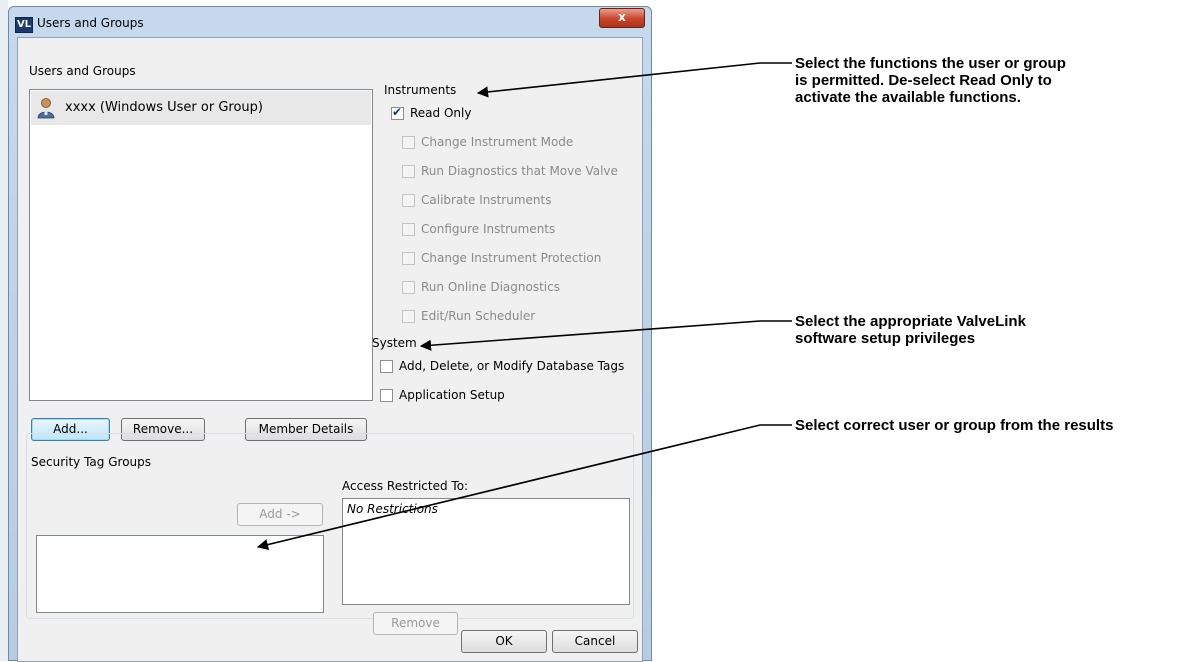 The width and height of the screenshot is (1199, 662). Describe the element at coordinates (908, 97) in the screenshot. I see `functions-annotation-line3: activate the available functions.` at that location.